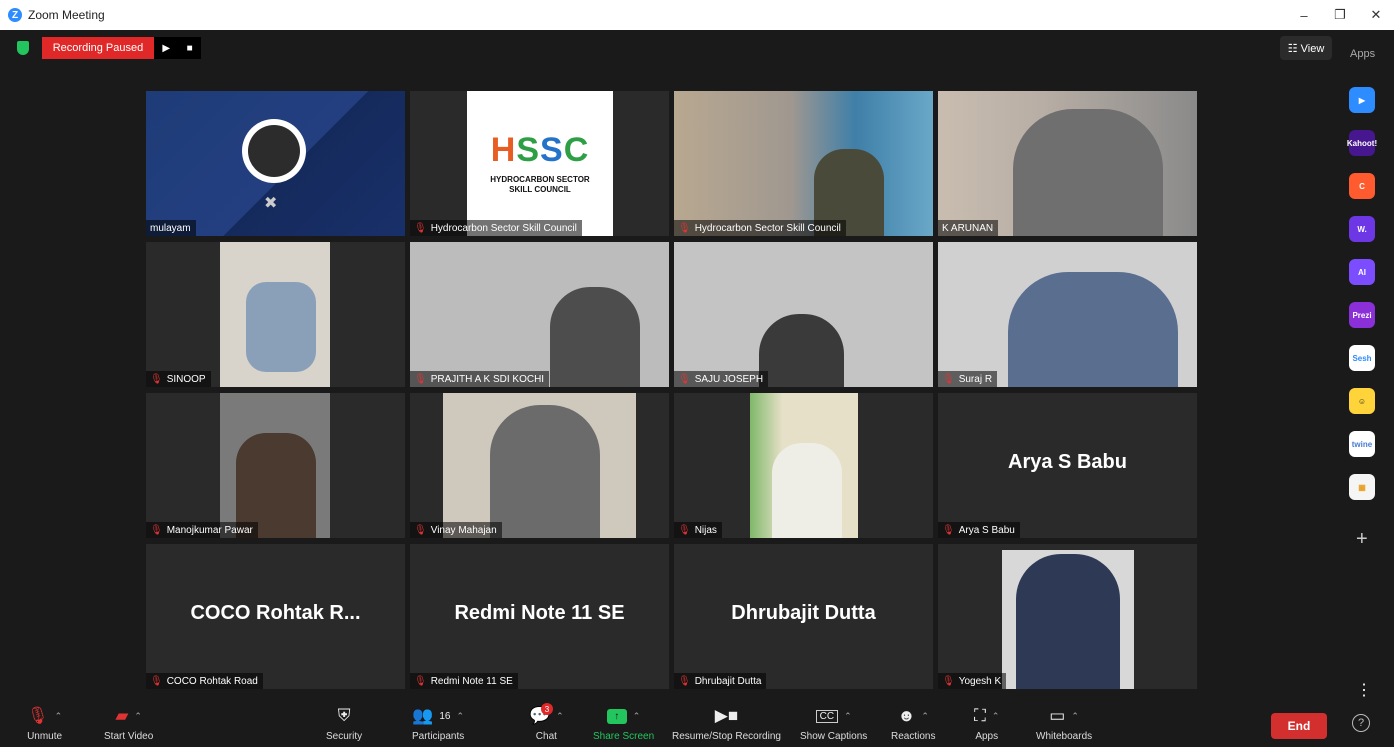 Image resolution: width=1394 pixels, height=747 pixels. Describe the element at coordinates (539, 613) in the screenshot. I see `participant-display-name: Redmi Note 11 SE` at that location.